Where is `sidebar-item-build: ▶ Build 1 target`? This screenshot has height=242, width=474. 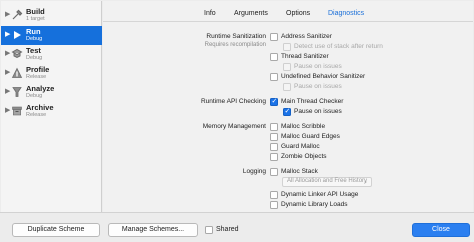
sidebar-item-build: ▶ Build 1 target is located at coordinates (51, 15).